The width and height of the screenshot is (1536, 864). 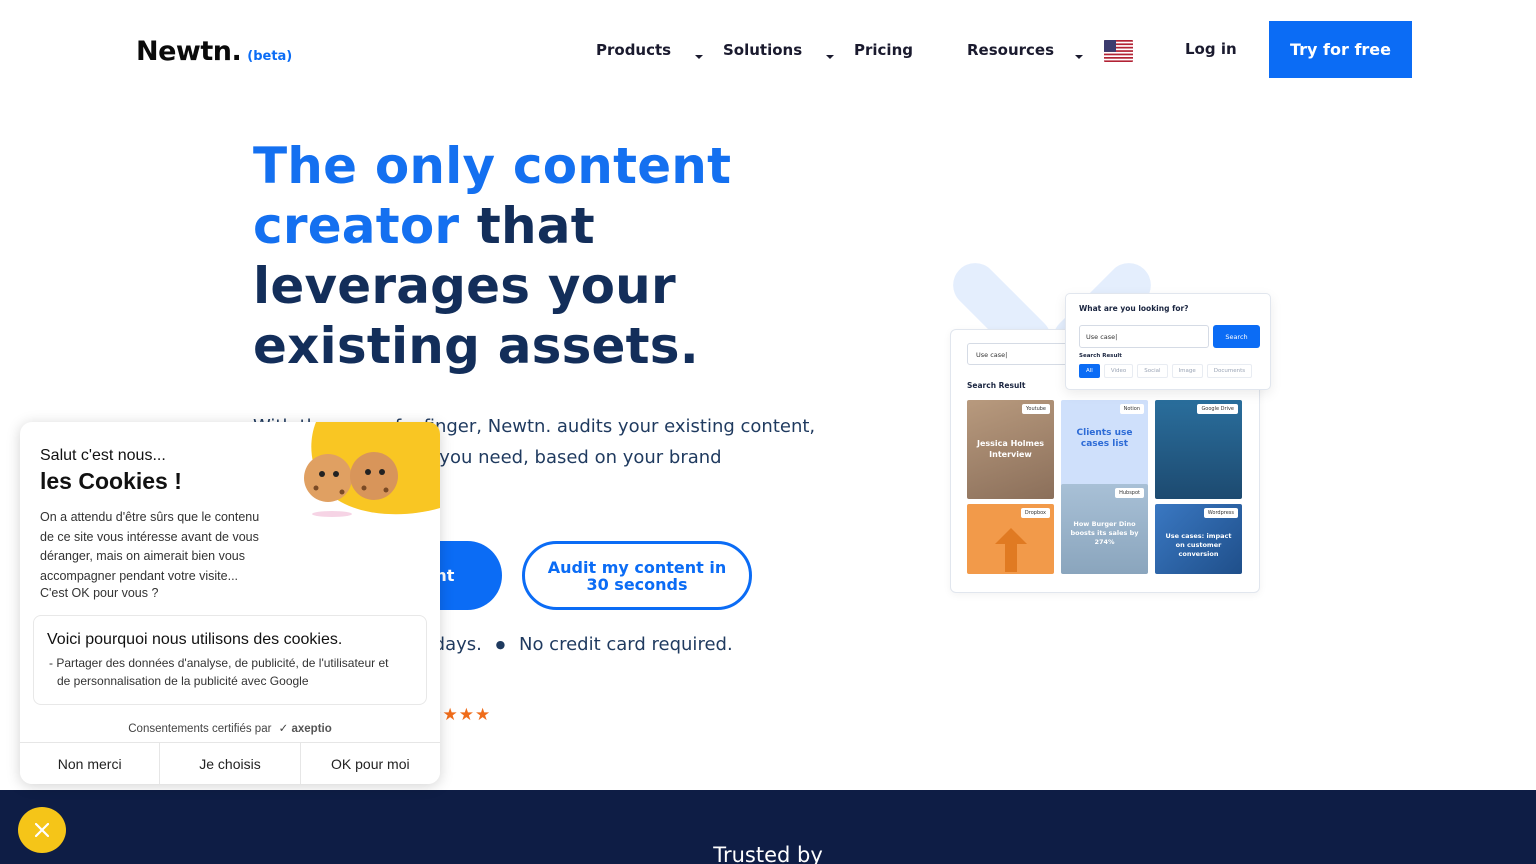 What do you see at coordinates (283, 729) in the screenshot?
I see `check-icon: ✓` at bounding box center [283, 729].